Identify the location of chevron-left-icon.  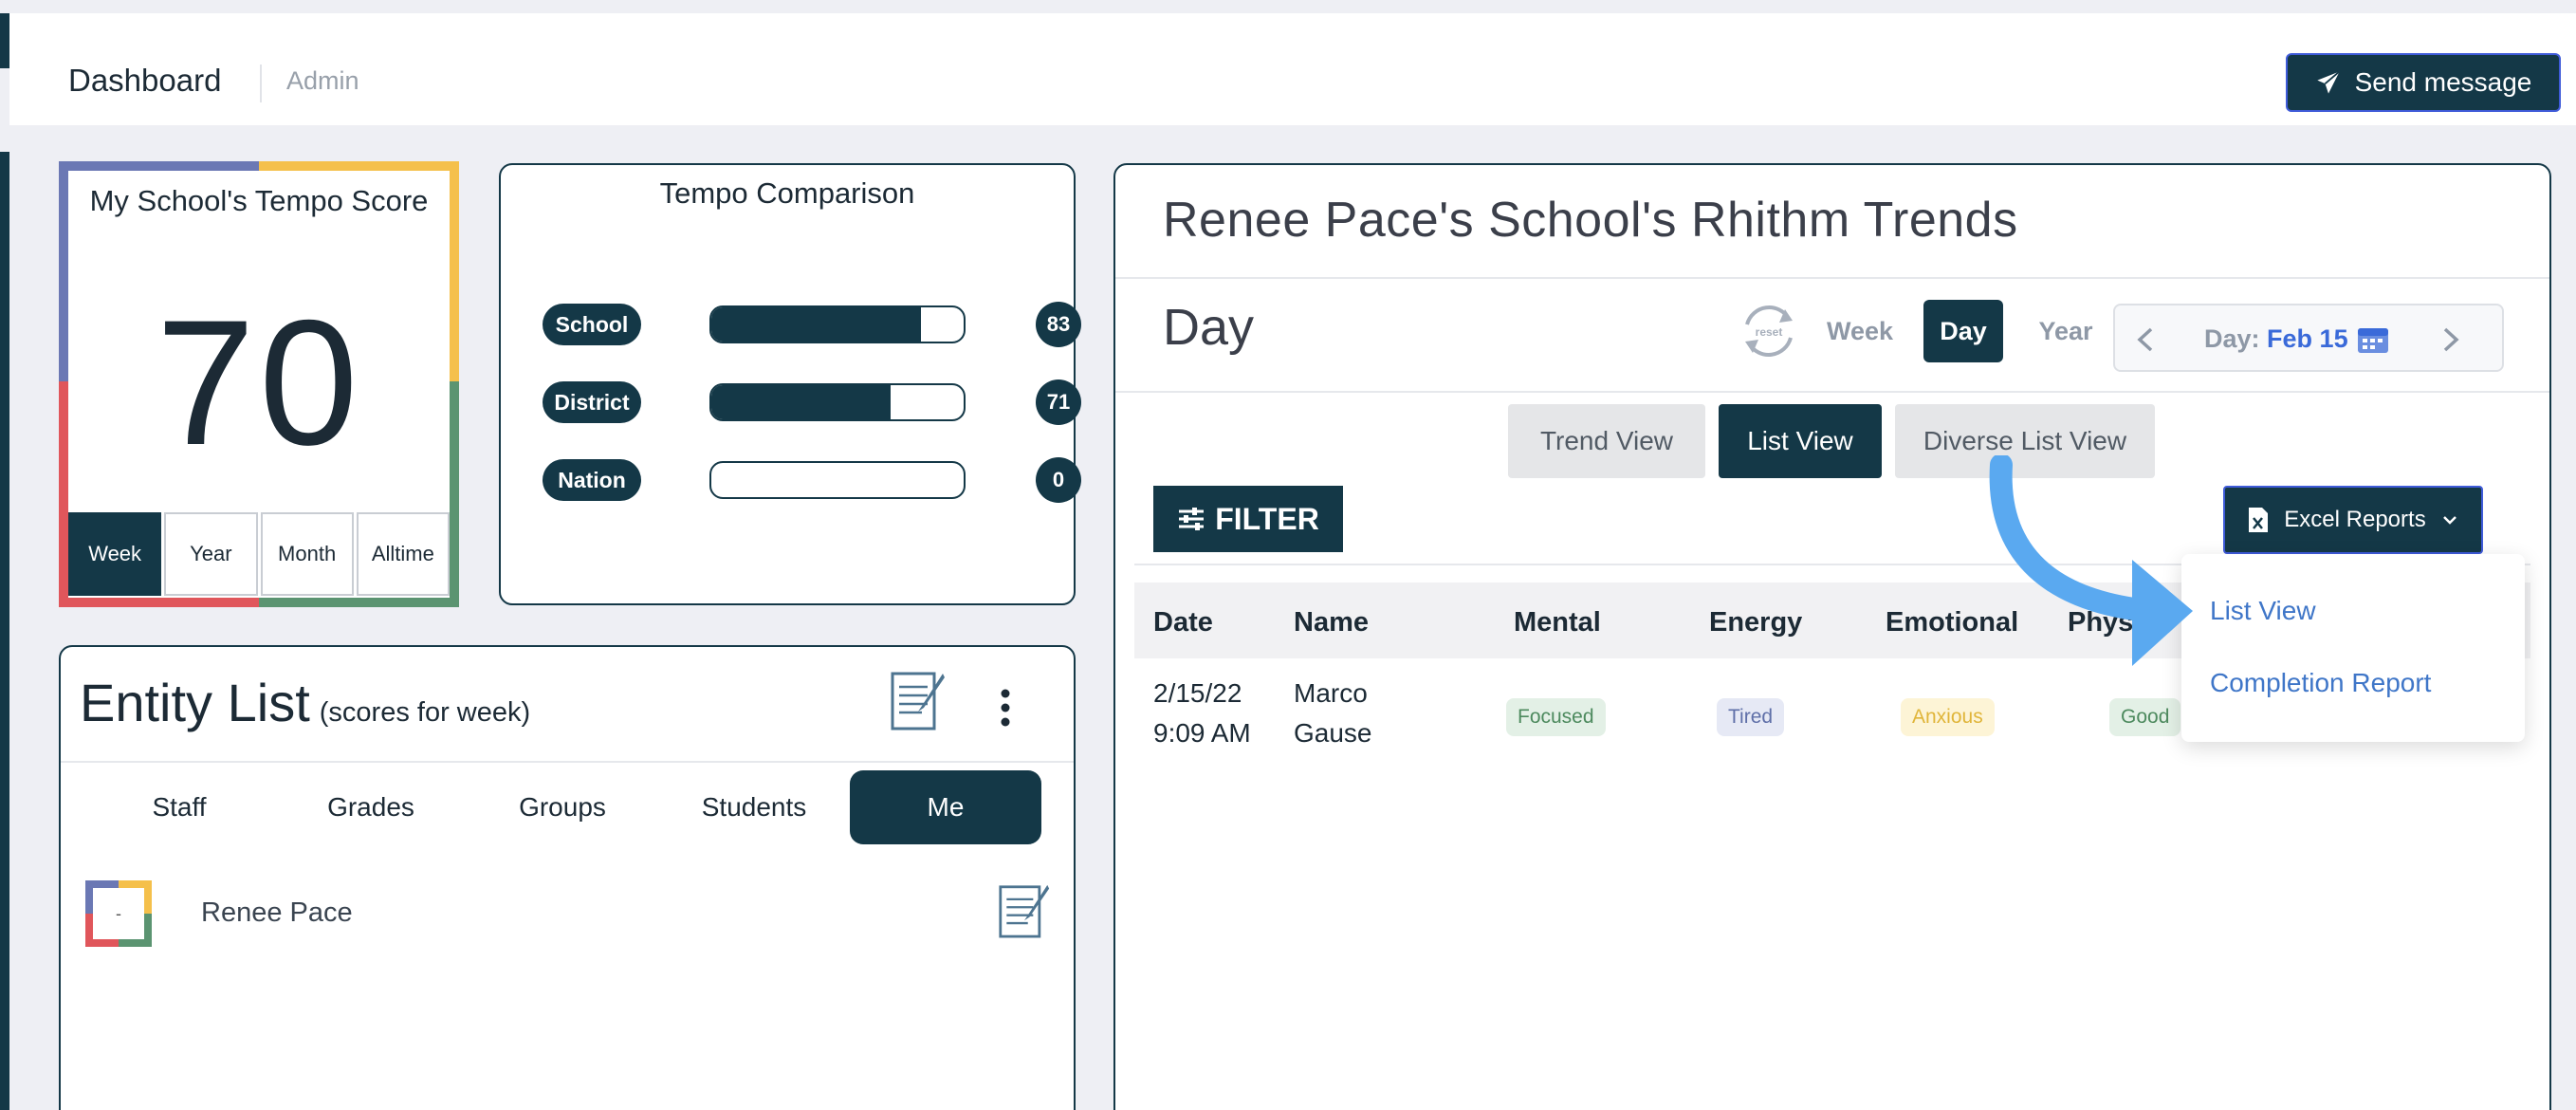
(2145, 339).